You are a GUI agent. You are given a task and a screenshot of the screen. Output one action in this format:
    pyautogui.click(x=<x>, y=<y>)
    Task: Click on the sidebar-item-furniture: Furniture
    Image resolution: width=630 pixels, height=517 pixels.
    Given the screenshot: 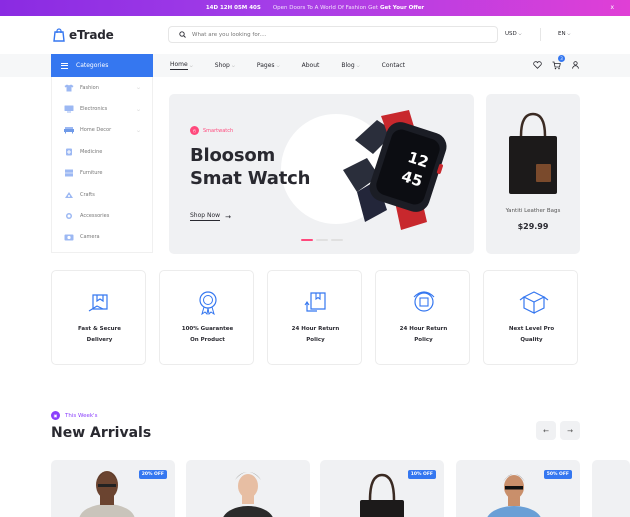 What is the action you would take?
    pyautogui.click(x=102, y=173)
    